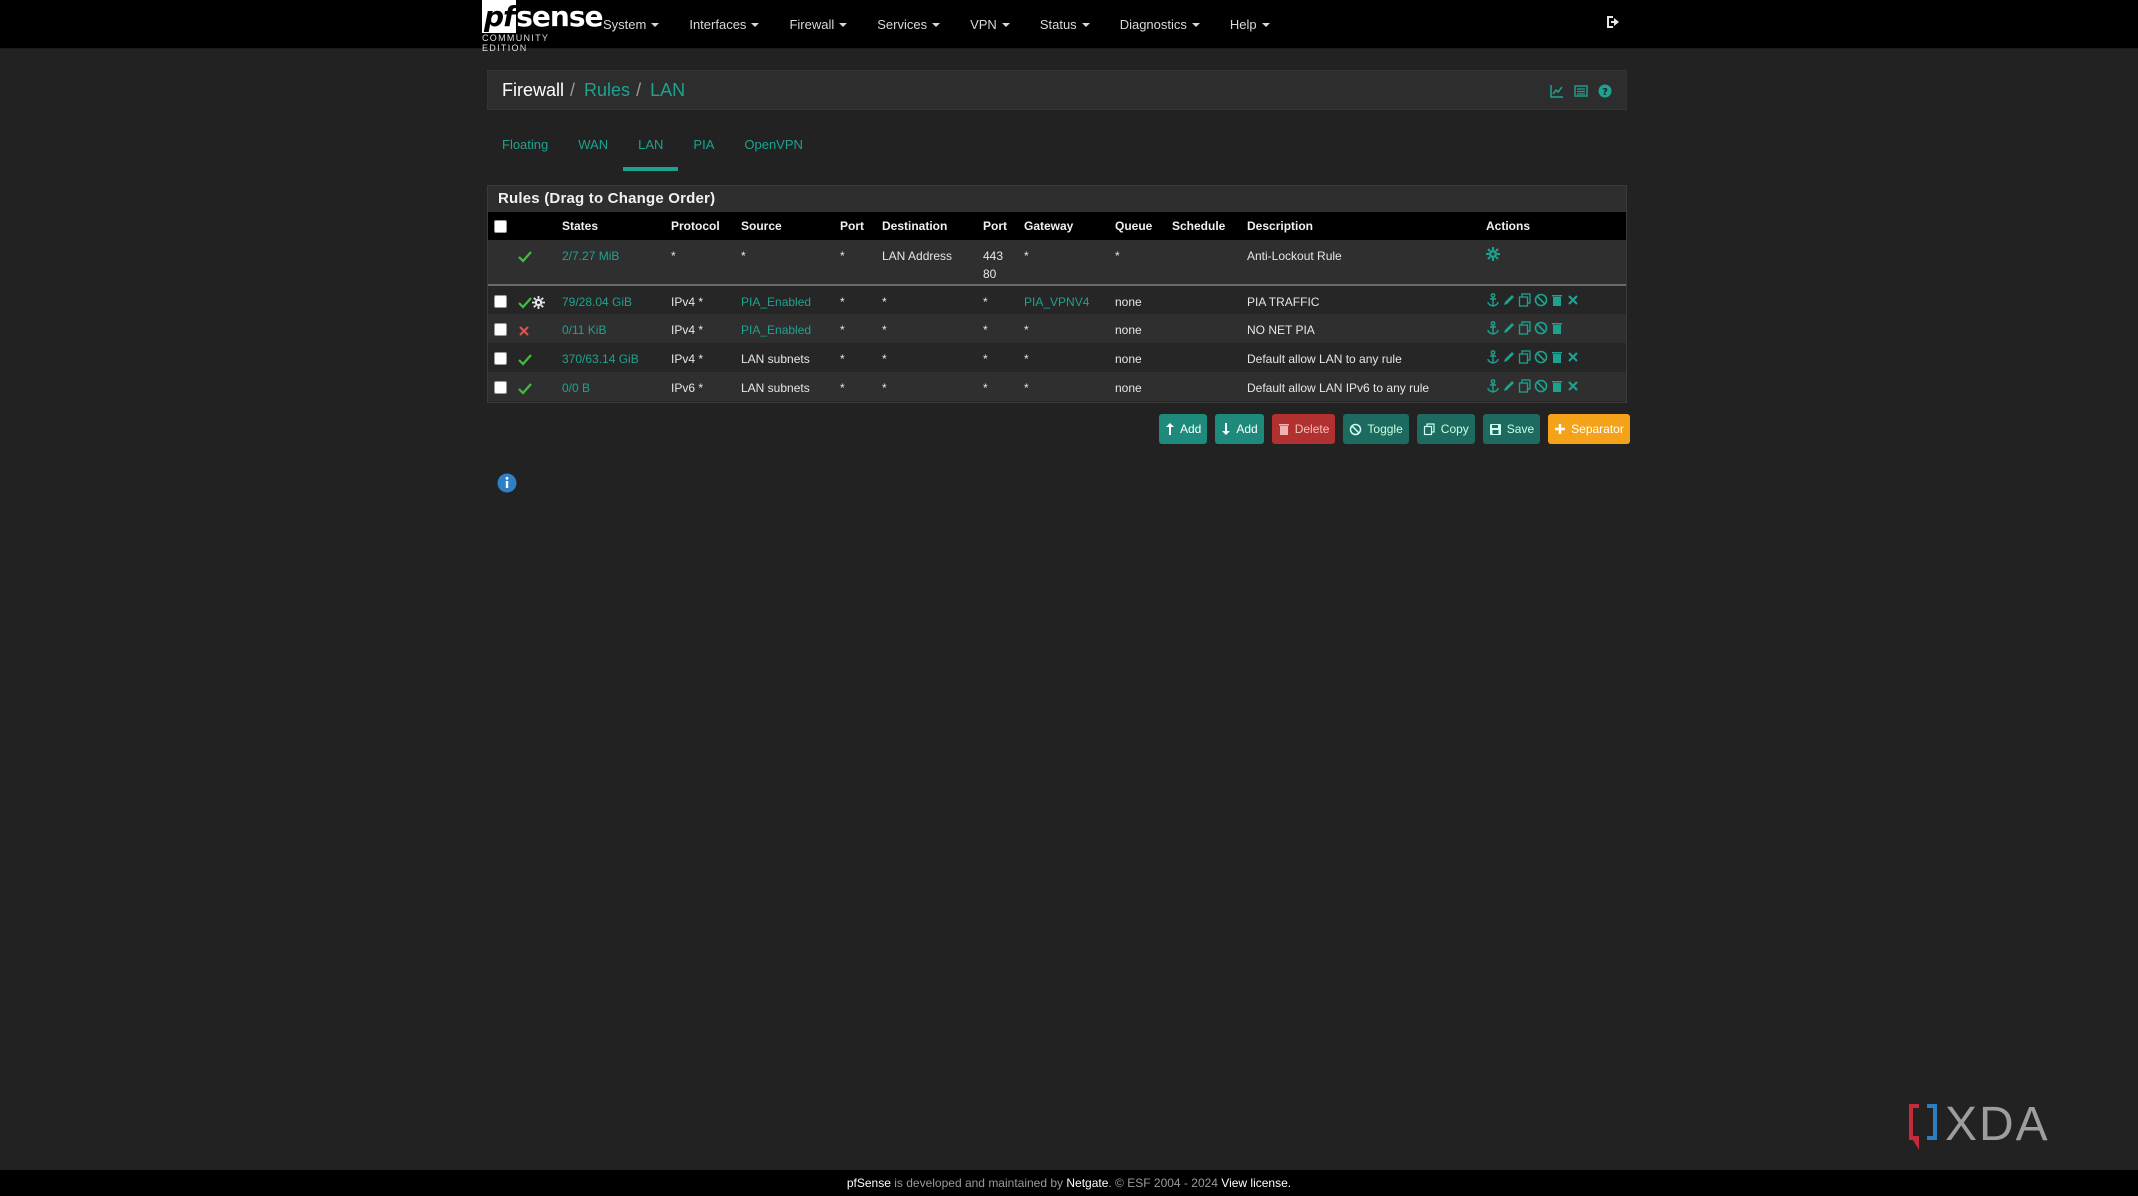  Describe the element at coordinates (985, 330) in the screenshot. I see `dest-port-cell: *` at that location.